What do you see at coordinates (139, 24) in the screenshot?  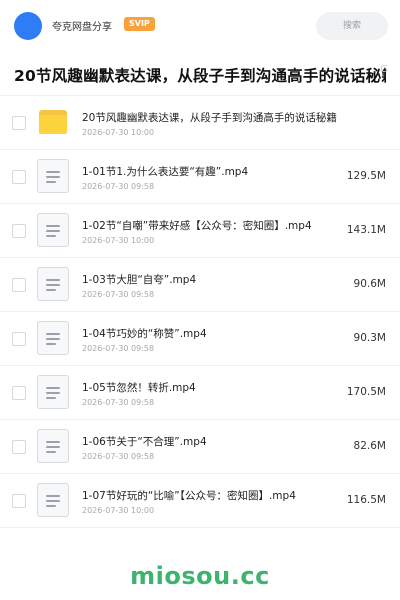 I see `svip-badge: SVIP` at bounding box center [139, 24].